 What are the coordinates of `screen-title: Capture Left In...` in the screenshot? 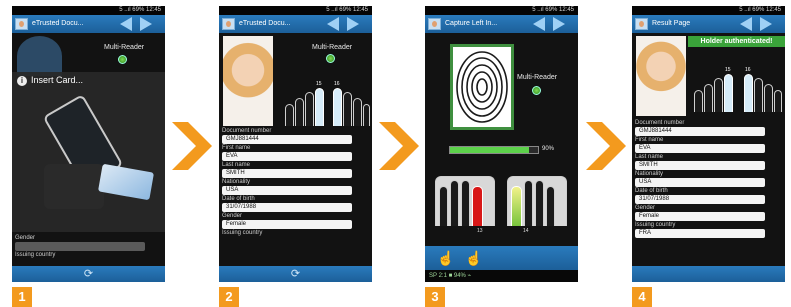 It's located at (471, 23).